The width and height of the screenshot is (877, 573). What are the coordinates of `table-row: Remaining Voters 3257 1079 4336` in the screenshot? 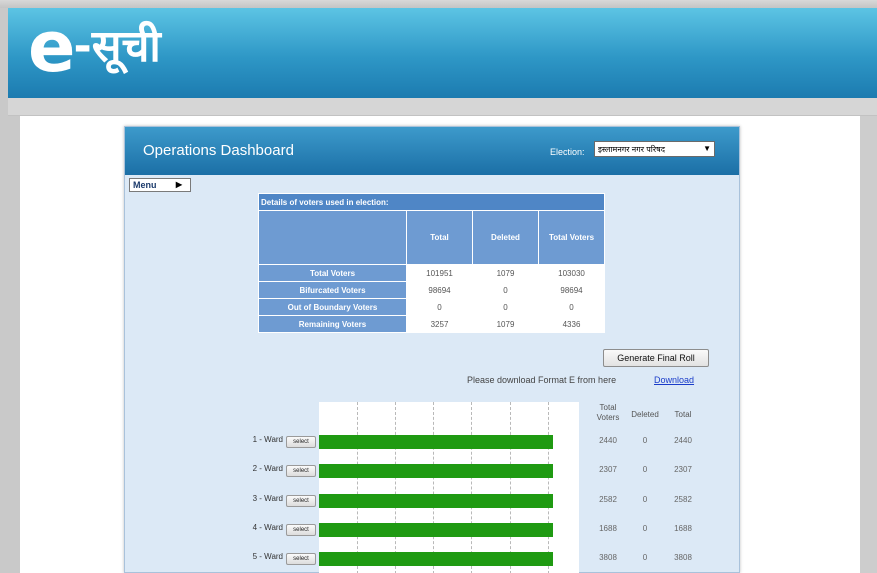 It's located at (431, 324).